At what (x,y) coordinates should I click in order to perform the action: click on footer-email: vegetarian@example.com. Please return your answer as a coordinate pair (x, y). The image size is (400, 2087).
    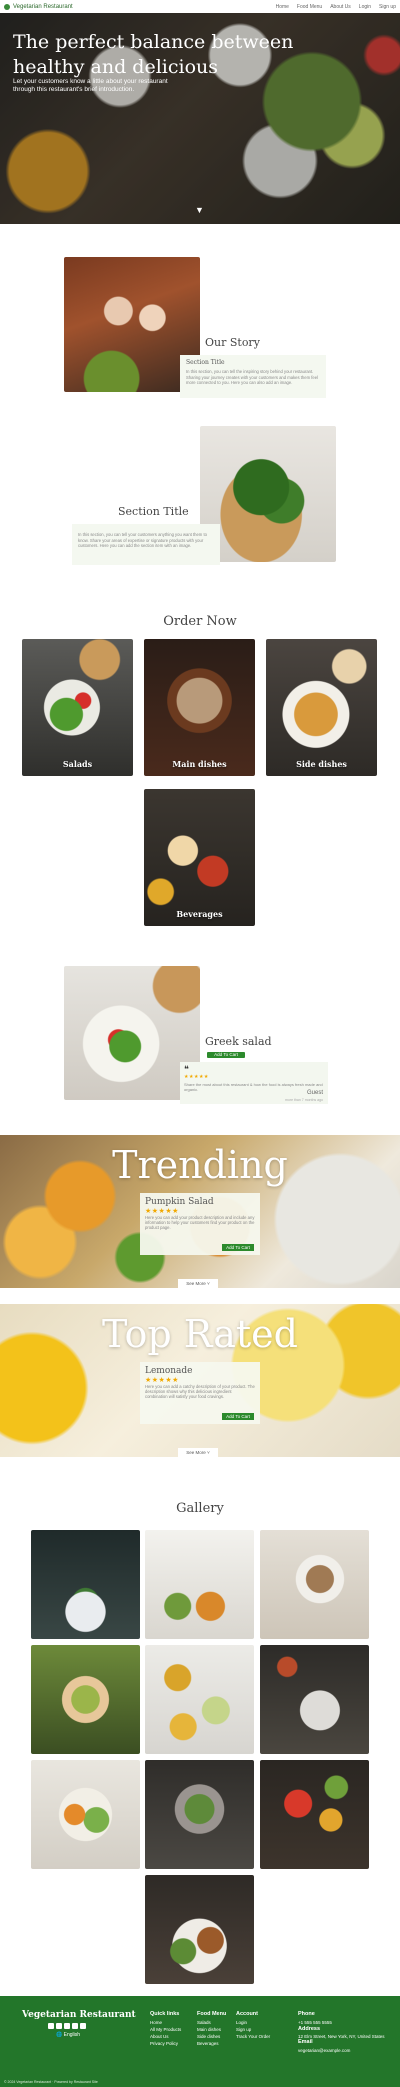
    Looking at the image, I should click on (346, 2050).